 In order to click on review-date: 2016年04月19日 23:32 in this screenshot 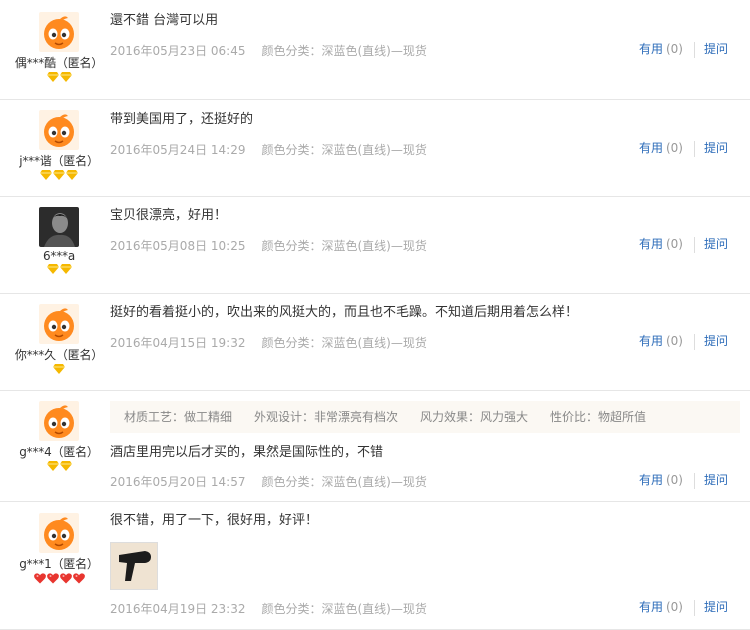, I will do `click(178, 609)`.